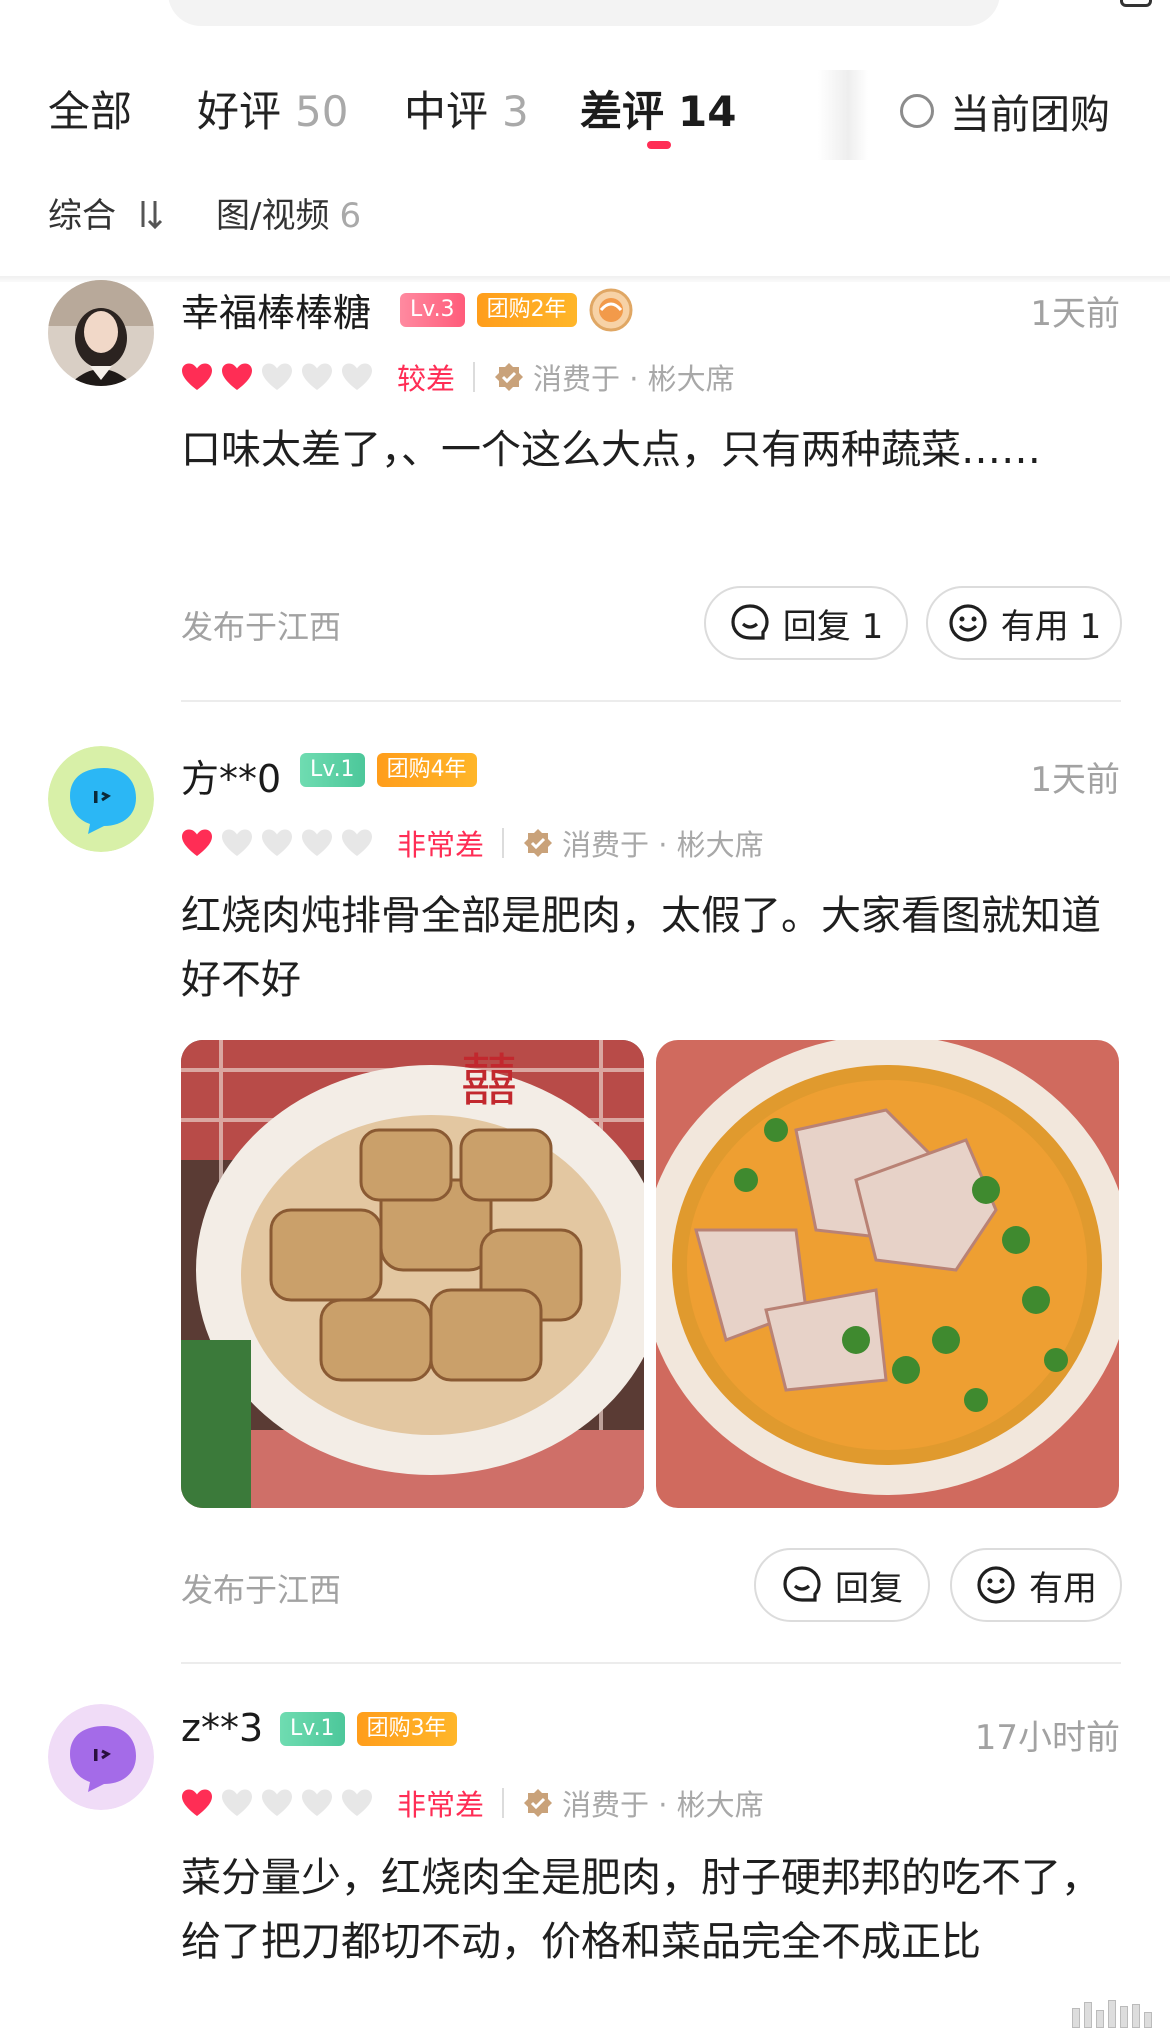  I want to click on tab-negative: 差评 14, so click(658, 108).